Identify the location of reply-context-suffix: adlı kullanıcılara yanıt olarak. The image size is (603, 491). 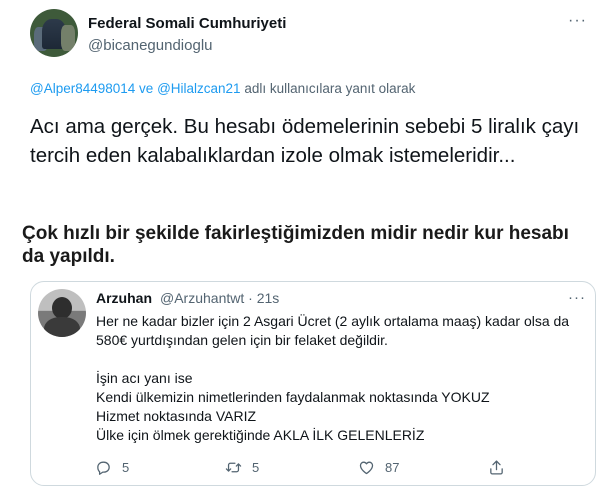
(328, 88).